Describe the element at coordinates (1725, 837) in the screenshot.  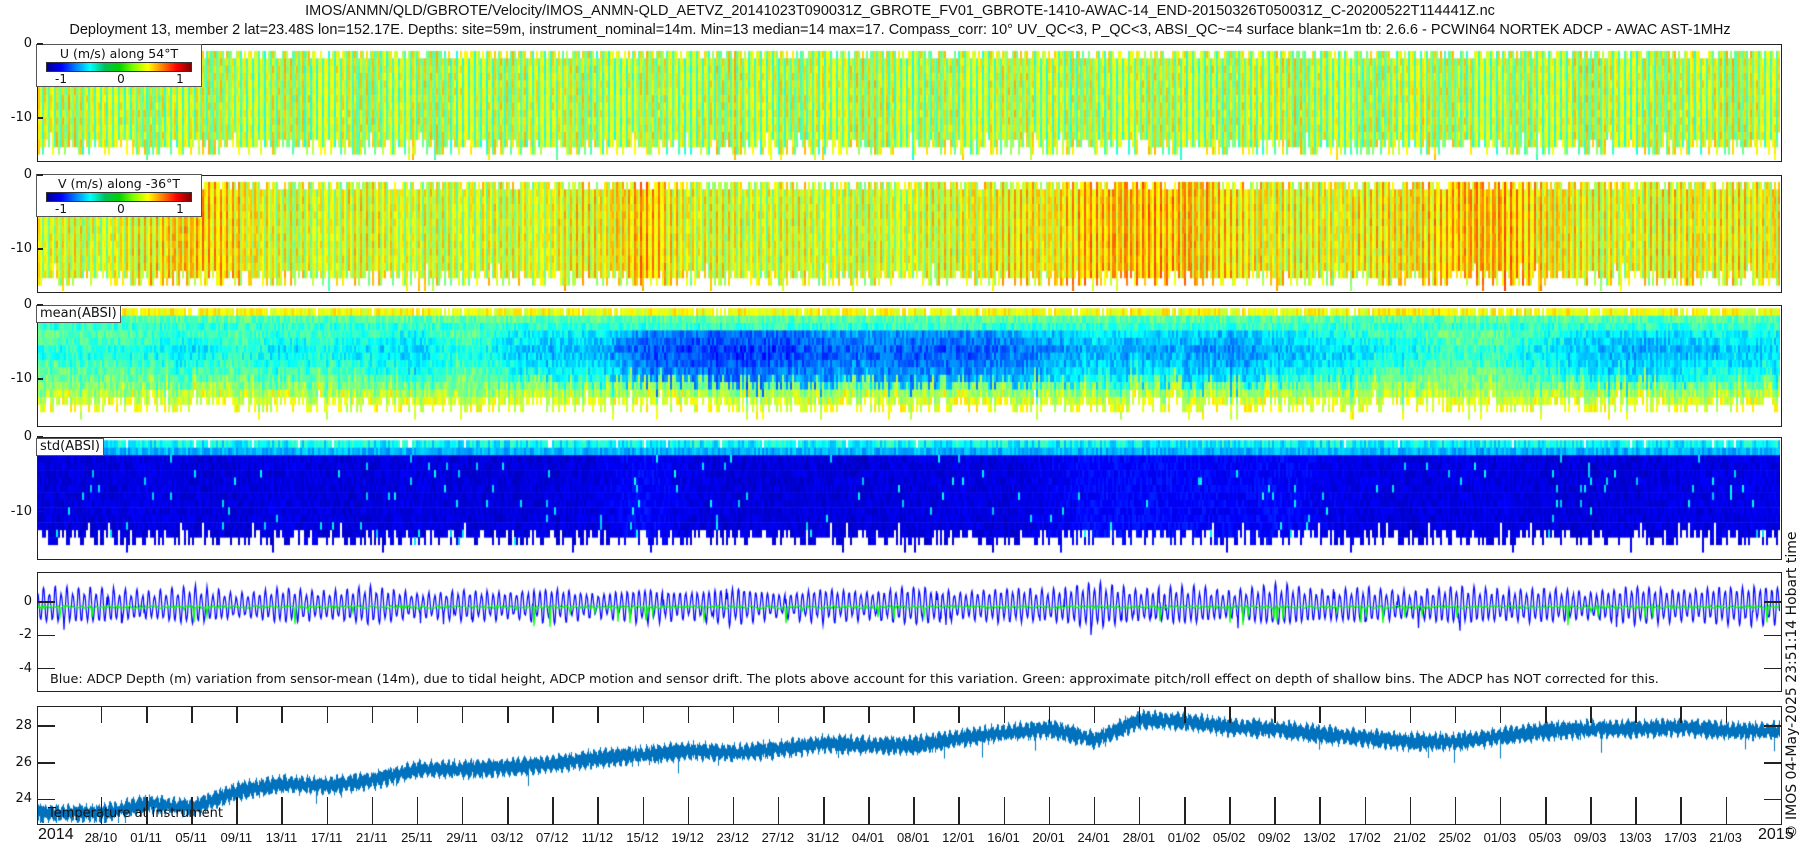
I see `x-tick-label: 21/03` at that location.